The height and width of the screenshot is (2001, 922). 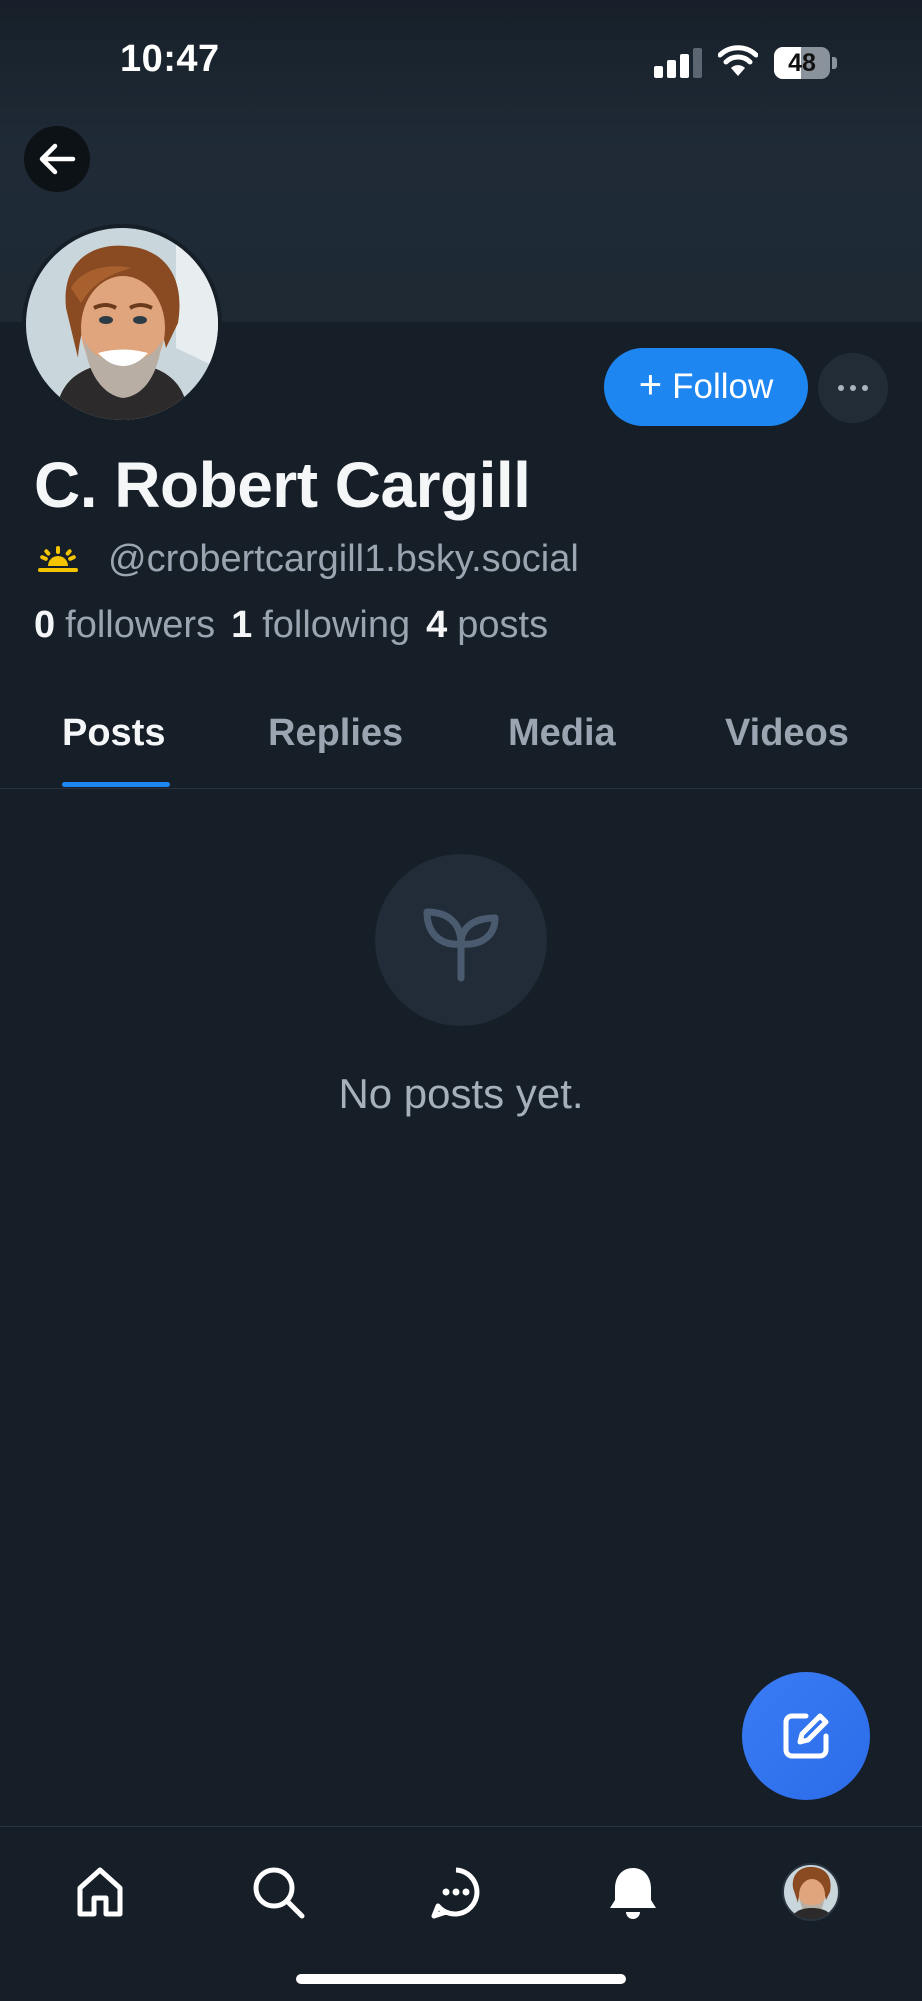 I want to click on follow-button: + Follow, so click(x=706, y=387).